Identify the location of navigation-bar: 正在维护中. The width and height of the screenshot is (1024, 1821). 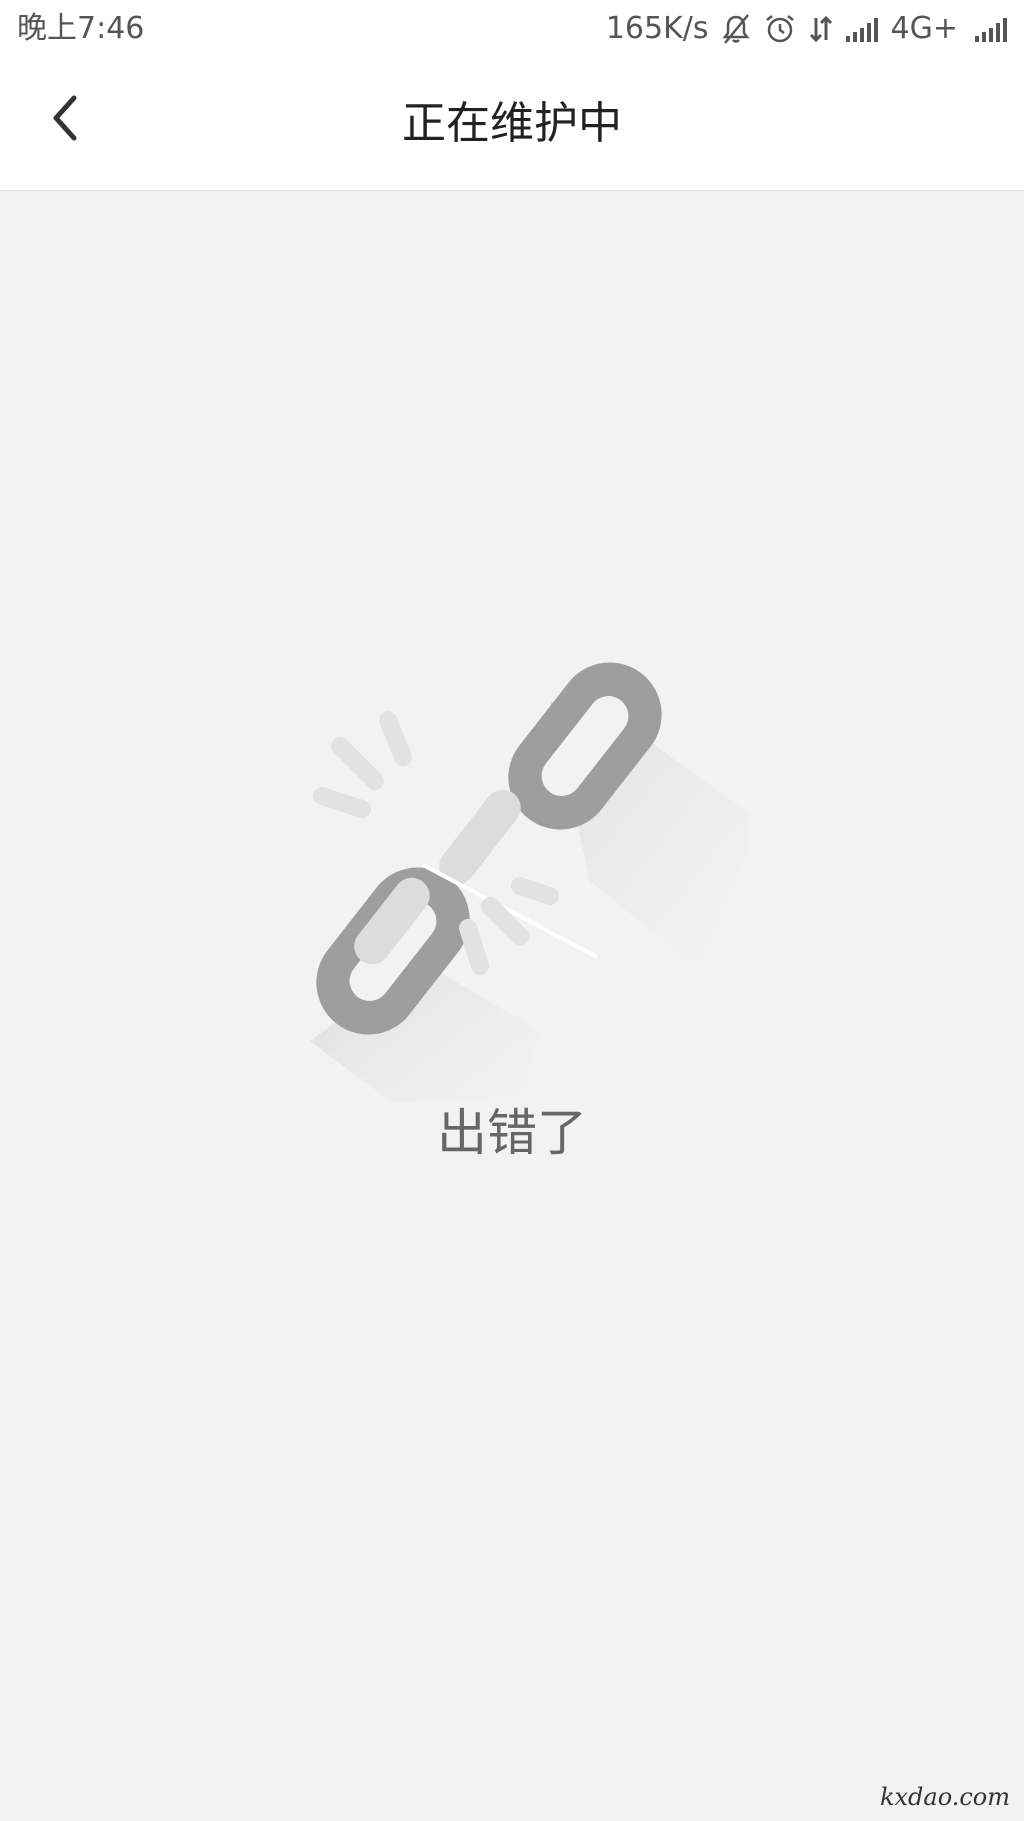
(512, 124).